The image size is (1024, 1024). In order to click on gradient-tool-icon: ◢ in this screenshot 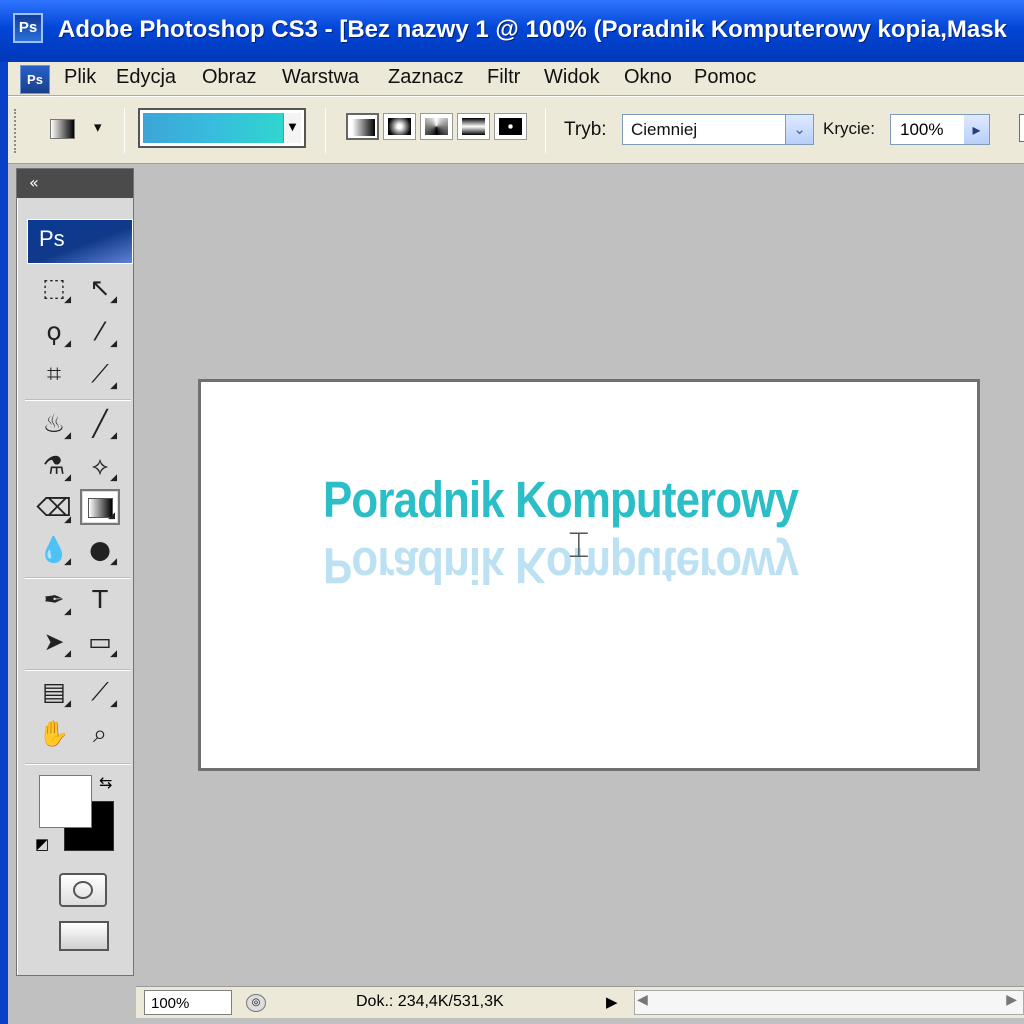, I will do `click(100, 507)`.